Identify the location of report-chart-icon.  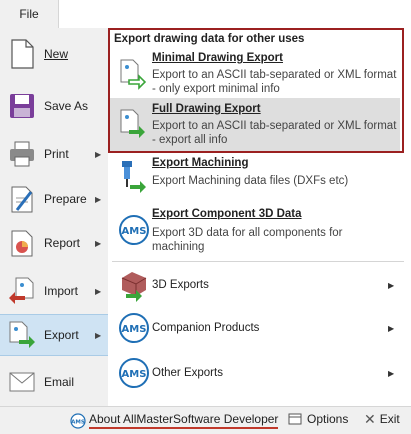
(22, 243).